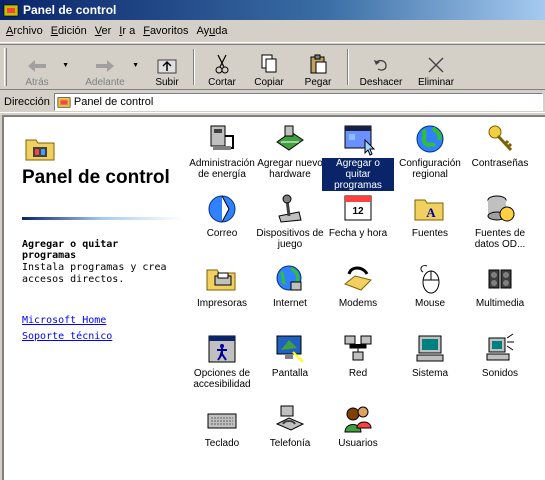 Image resolution: width=545 pixels, height=480 pixels. I want to click on microsoft-home-link: Microsoft Home, so click(64, 320).